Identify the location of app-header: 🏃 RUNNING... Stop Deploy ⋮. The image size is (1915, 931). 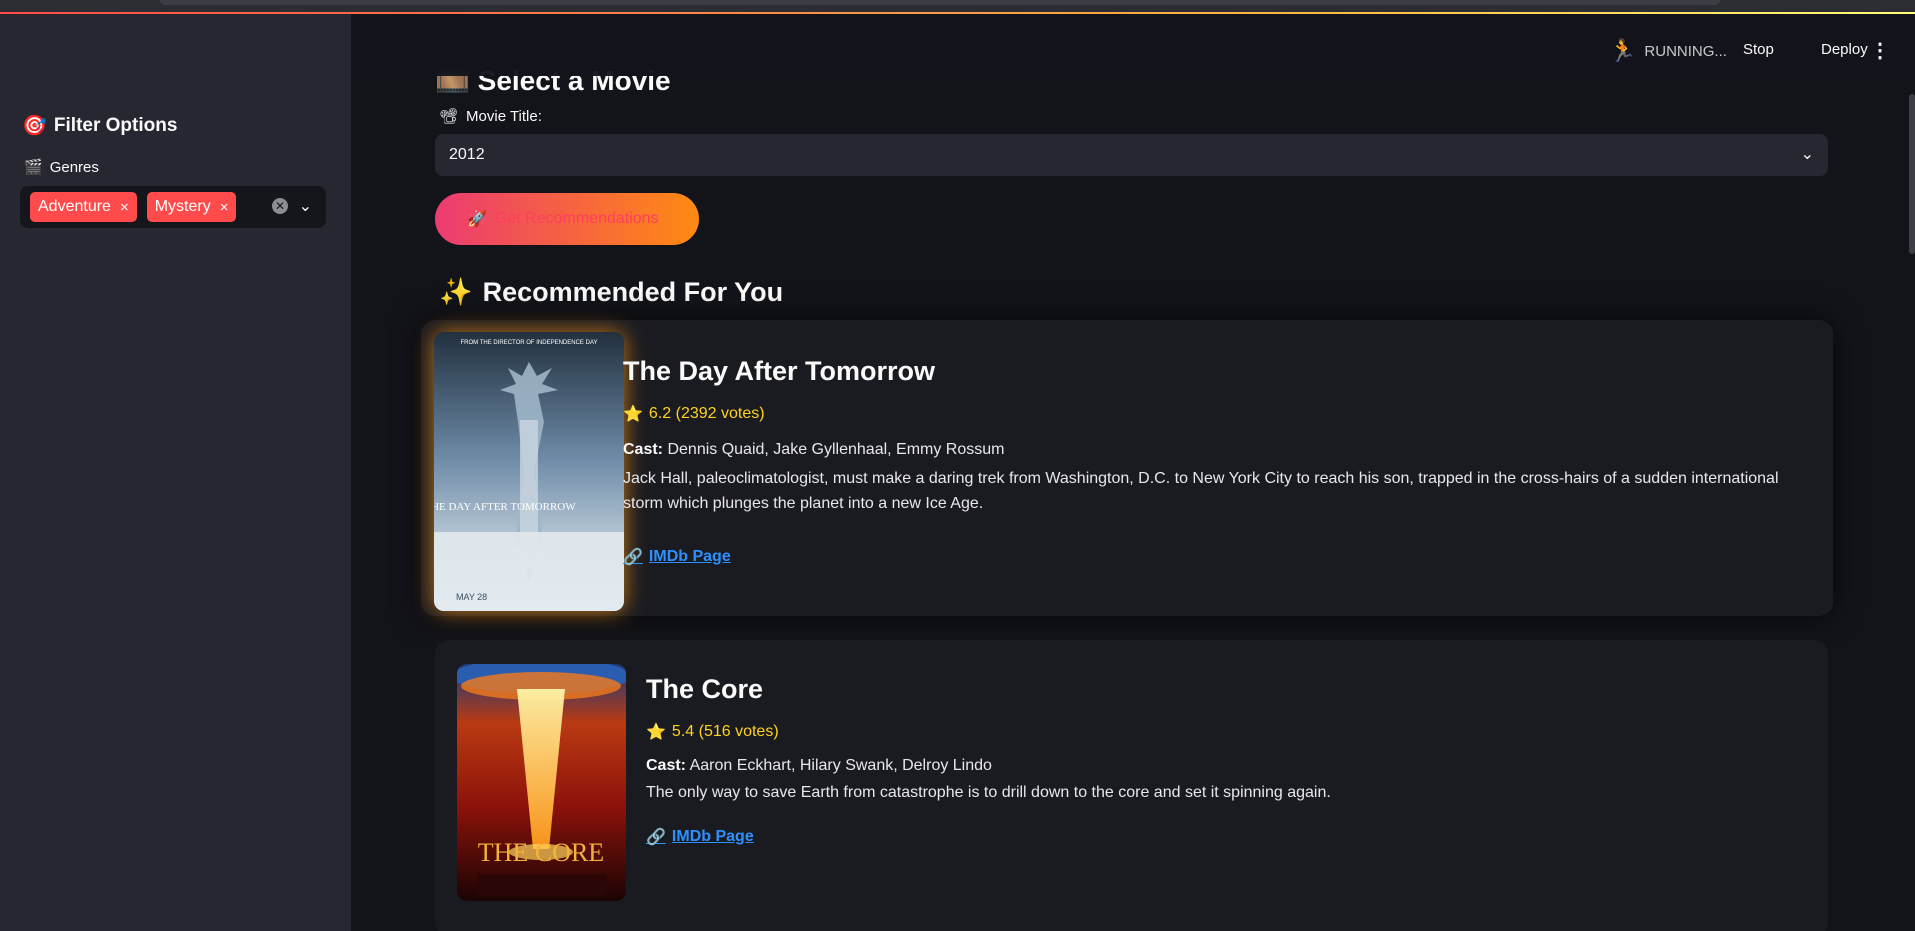
(1133, 45).